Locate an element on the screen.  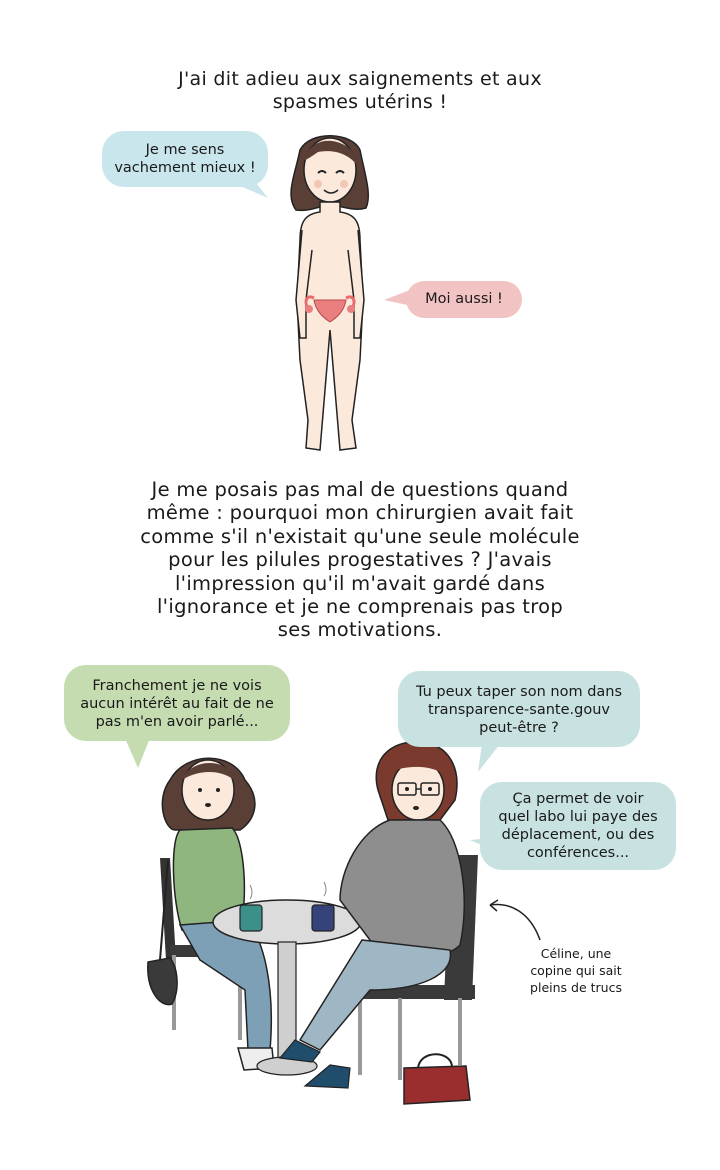
arrow is located at coordinates (515, 922).